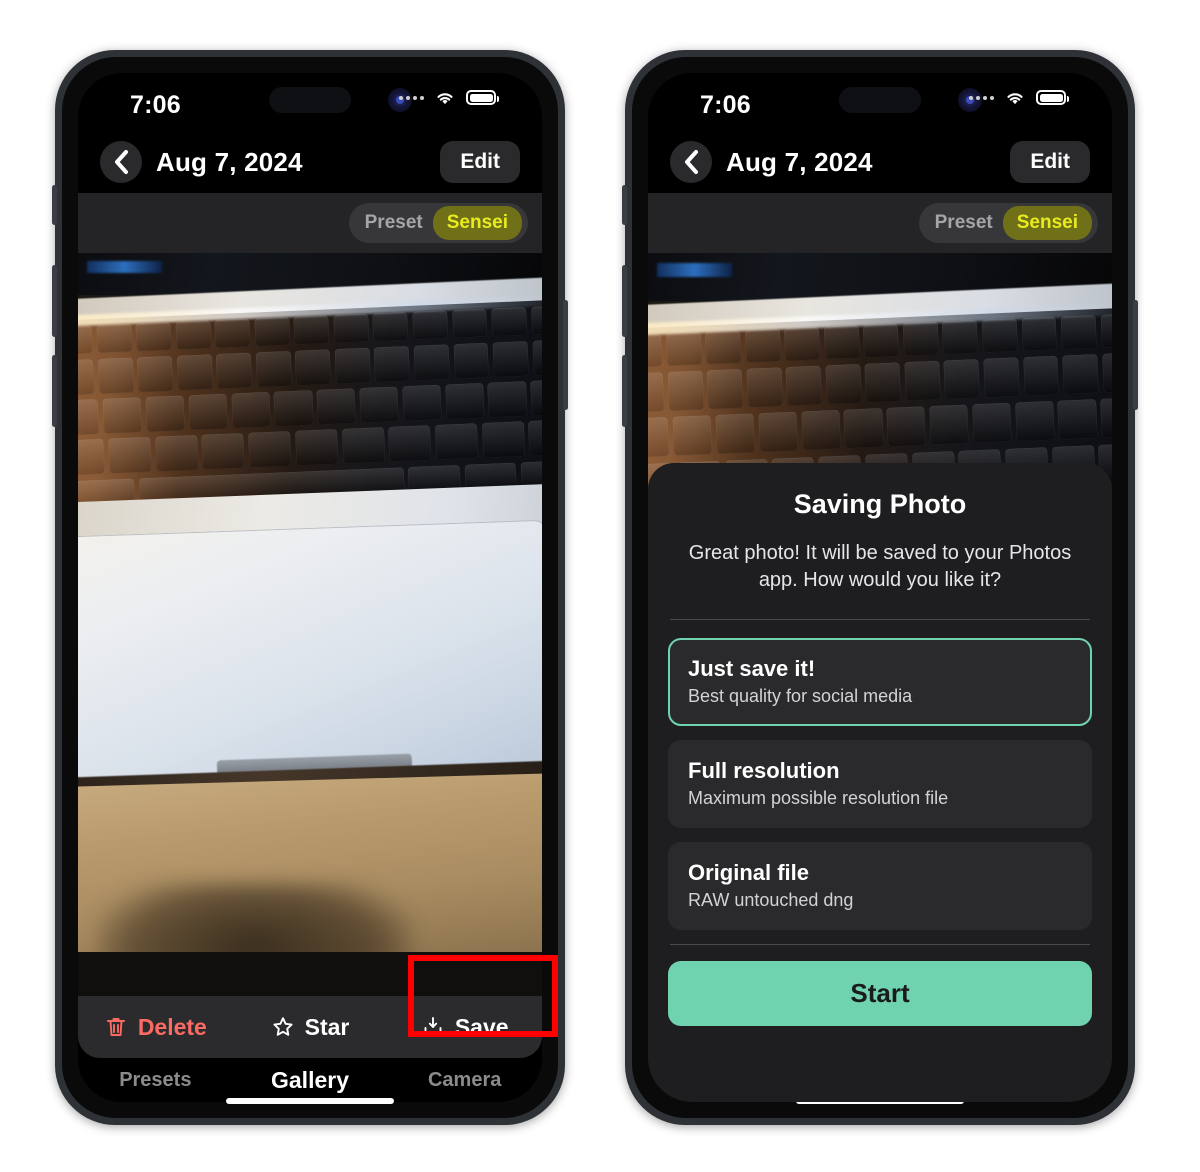 This screenshot has width=1200, height=1172. What do you see at coordinates (880, 944) in the screenshot?
I see `sheet-divider-bottom` at bounding box center [880, 944].